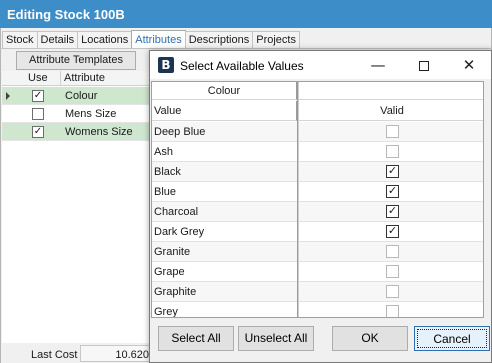  Describe the element at coordinates (276, 39) in the screenshot. I see `tab-projects: Projects` at that location.